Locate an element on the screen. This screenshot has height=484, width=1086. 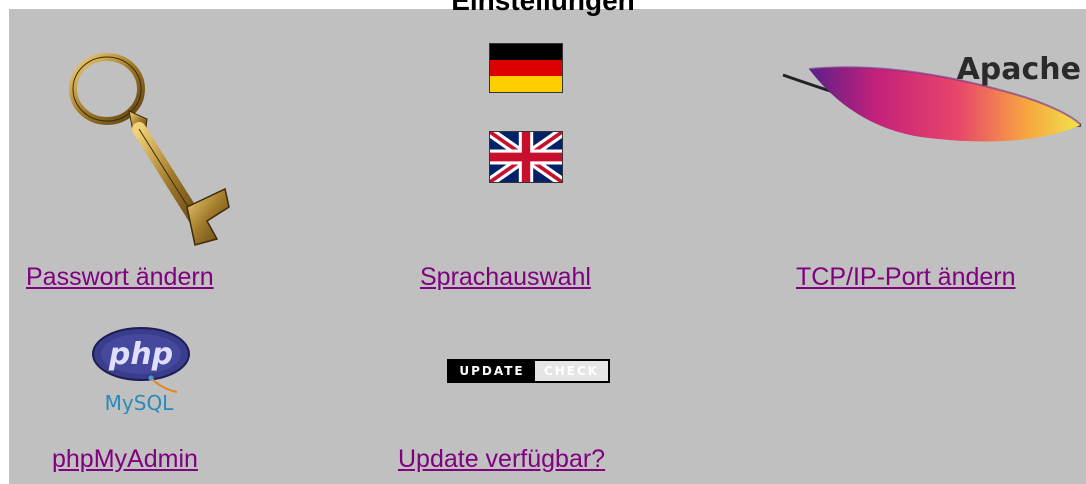
mysql-text: MySQL is located at coordinates (140, 402).